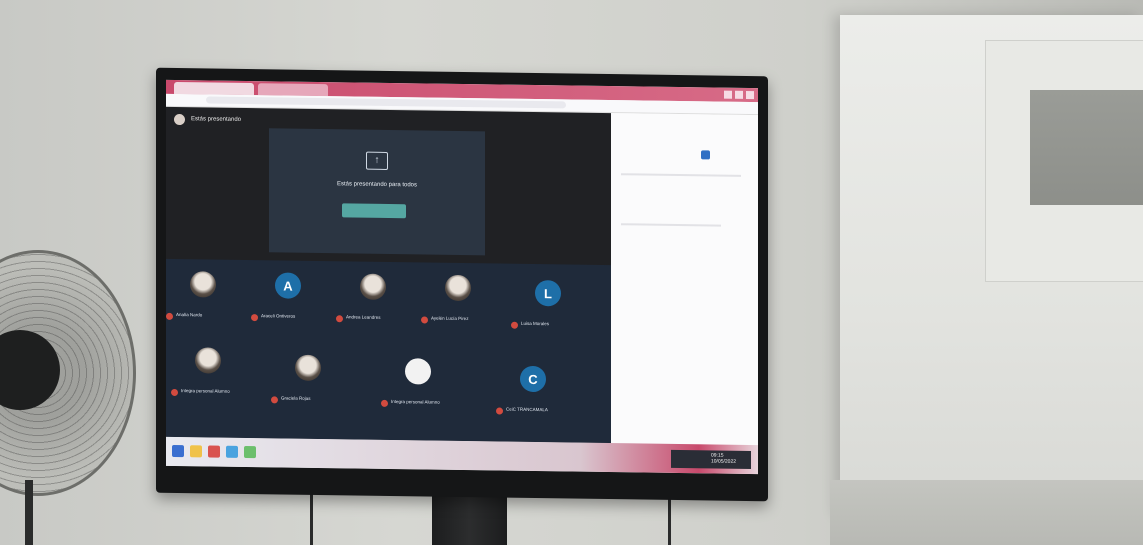 This screenshot has height=545, width=1143. What do you see at coordinates (750, 95) in the screenshot?
I see `close-icon` at bounding box center [750, 95].